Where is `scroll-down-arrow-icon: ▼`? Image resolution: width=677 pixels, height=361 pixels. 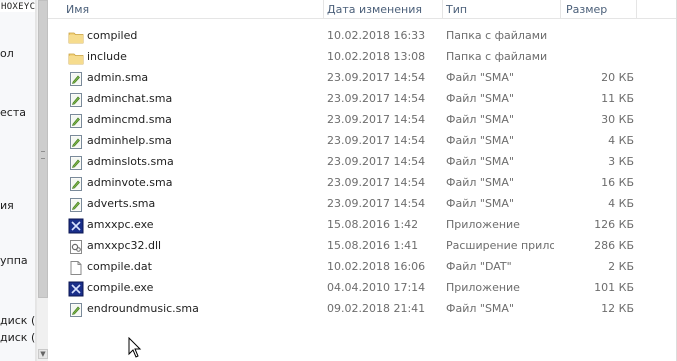 scroll-down-arrow-icon: ▼ is located at coordinates (43, 354).